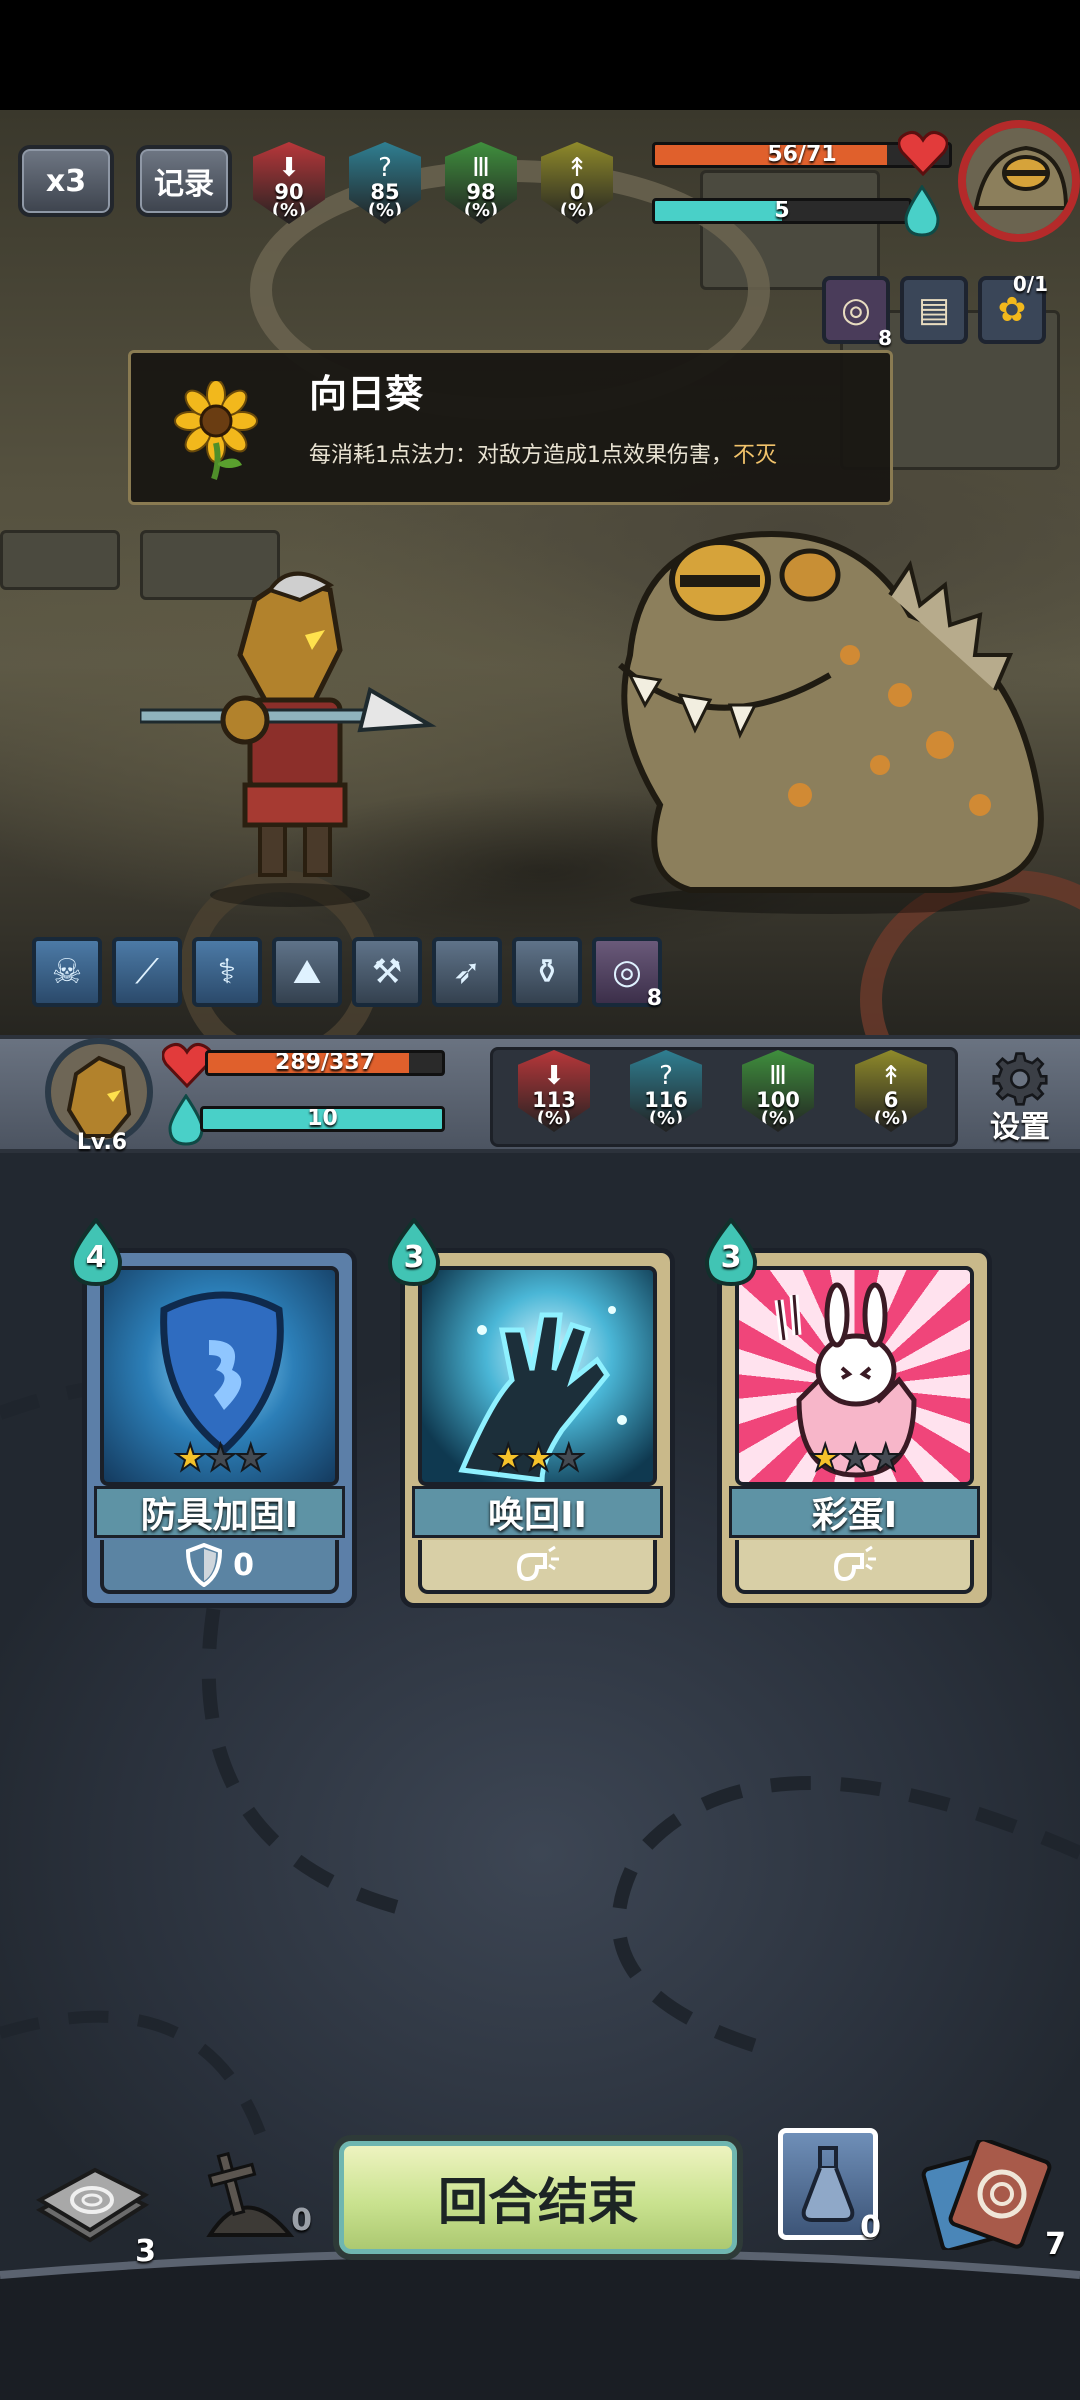 Image resolution: width=1080 pixels, height=2400 pixels. I want to click on graveyard-button: 0, so click(255, 2195).